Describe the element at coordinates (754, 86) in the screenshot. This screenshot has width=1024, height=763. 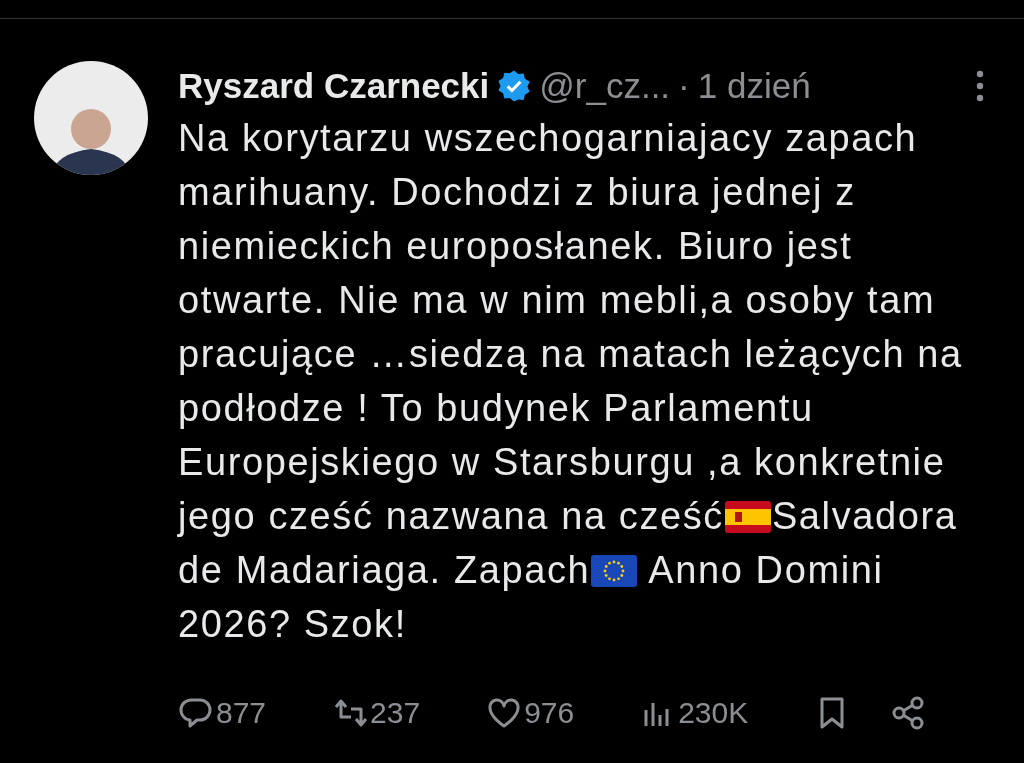
I see `timestamp: 1 dzień` at that location.